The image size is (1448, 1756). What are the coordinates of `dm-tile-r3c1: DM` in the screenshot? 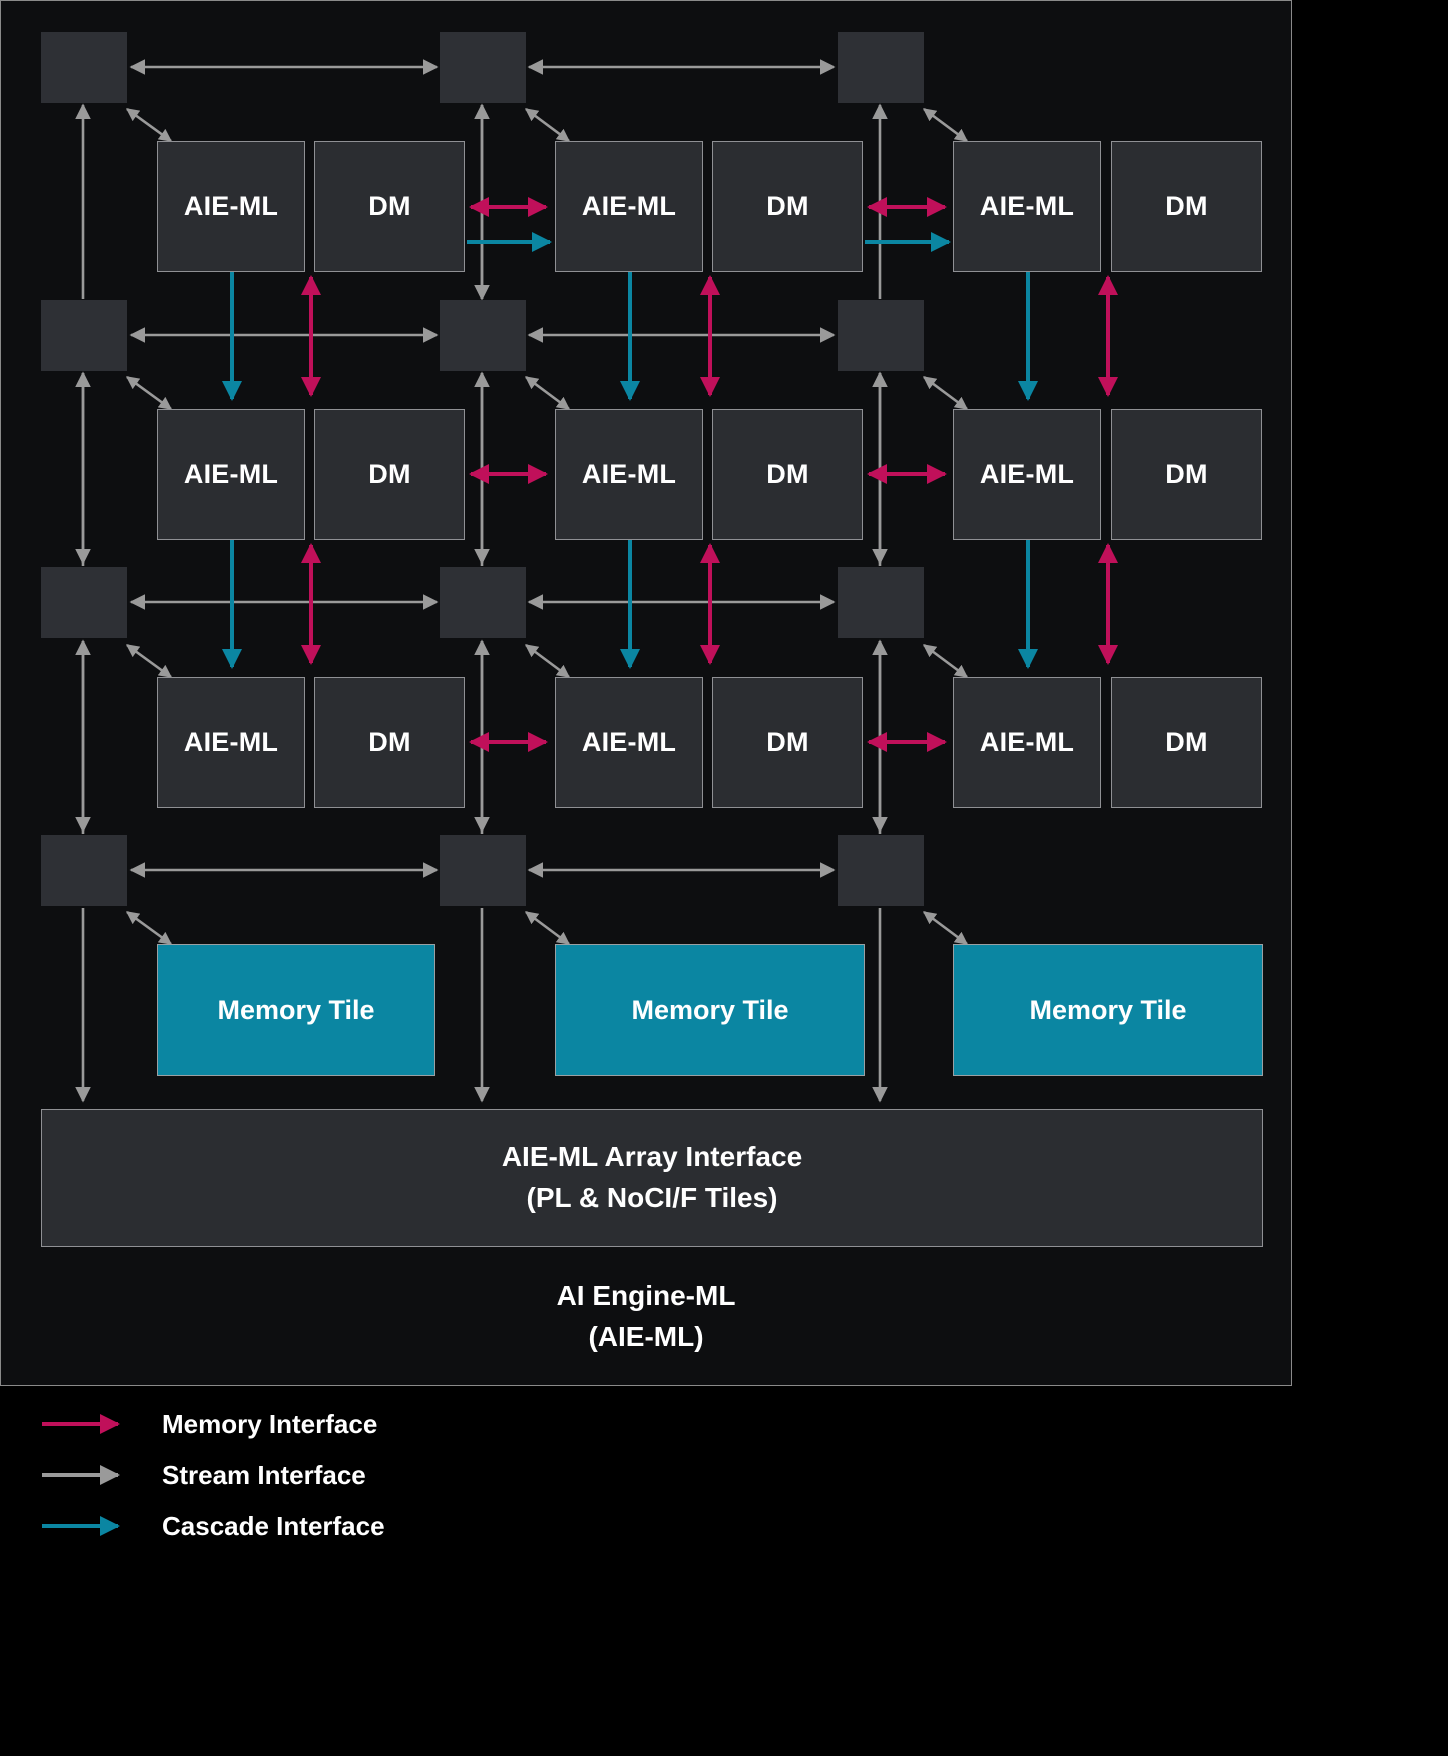 It's located at (389, 742).